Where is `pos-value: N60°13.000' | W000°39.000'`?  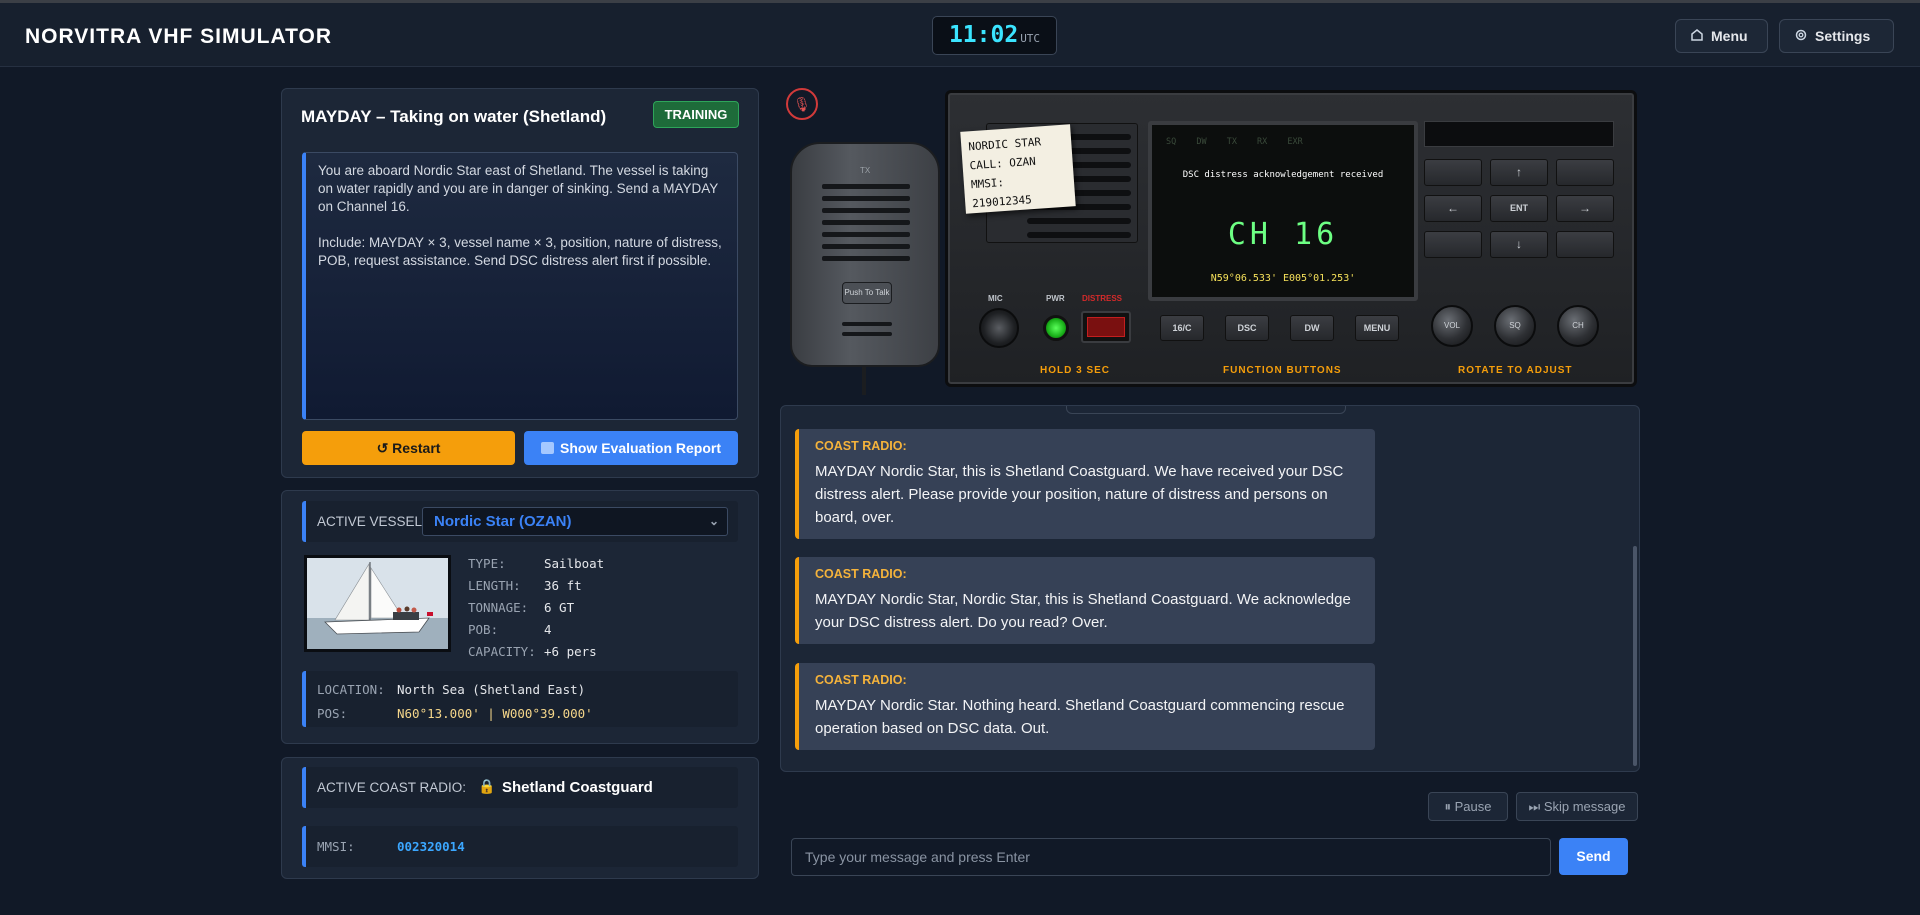 pos-value: N60°13.000' | W000°39.000' is located at coordinates (495, 713).